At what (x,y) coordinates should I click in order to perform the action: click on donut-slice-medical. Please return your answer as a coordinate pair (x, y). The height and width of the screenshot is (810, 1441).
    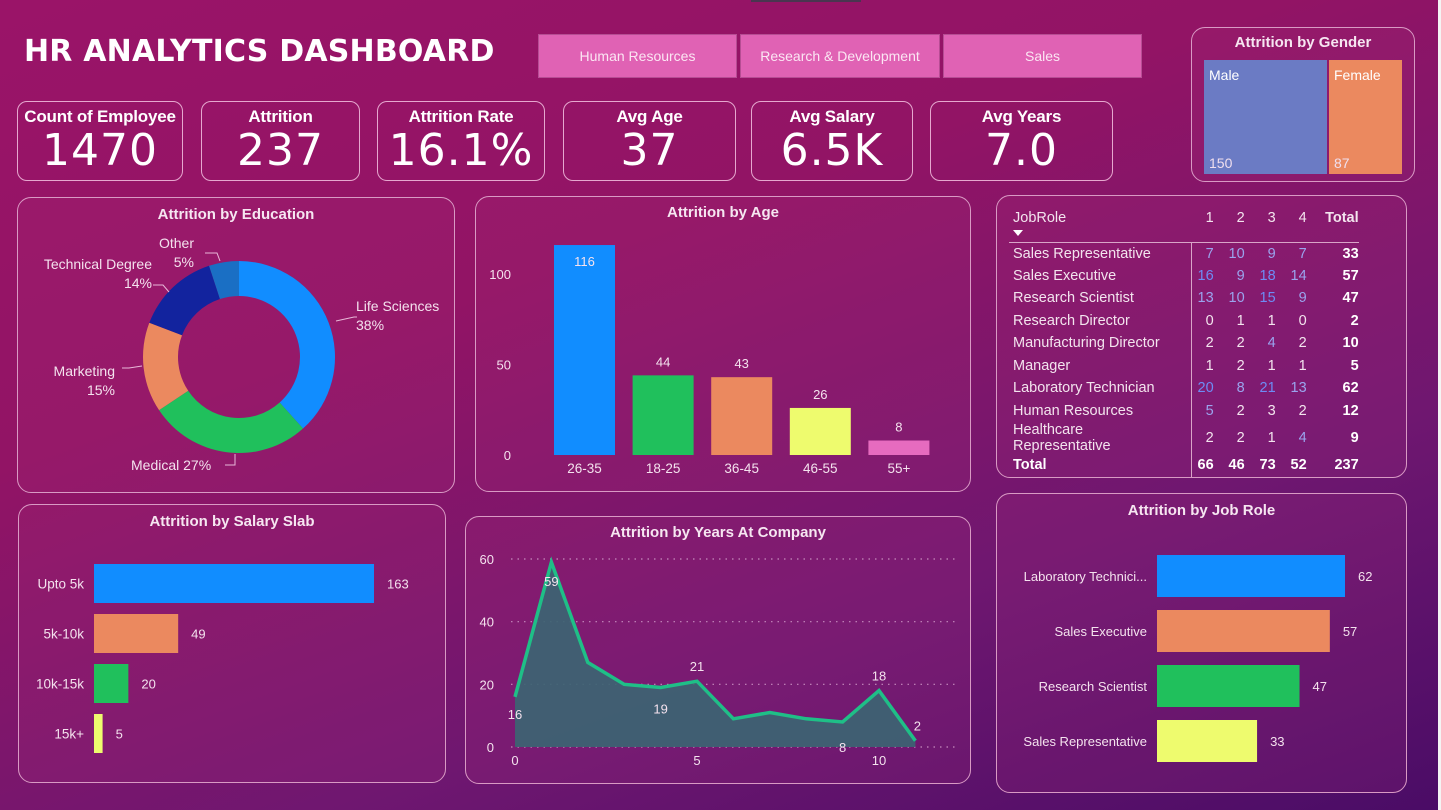
    Looking at the image, I should click on (231, 422).